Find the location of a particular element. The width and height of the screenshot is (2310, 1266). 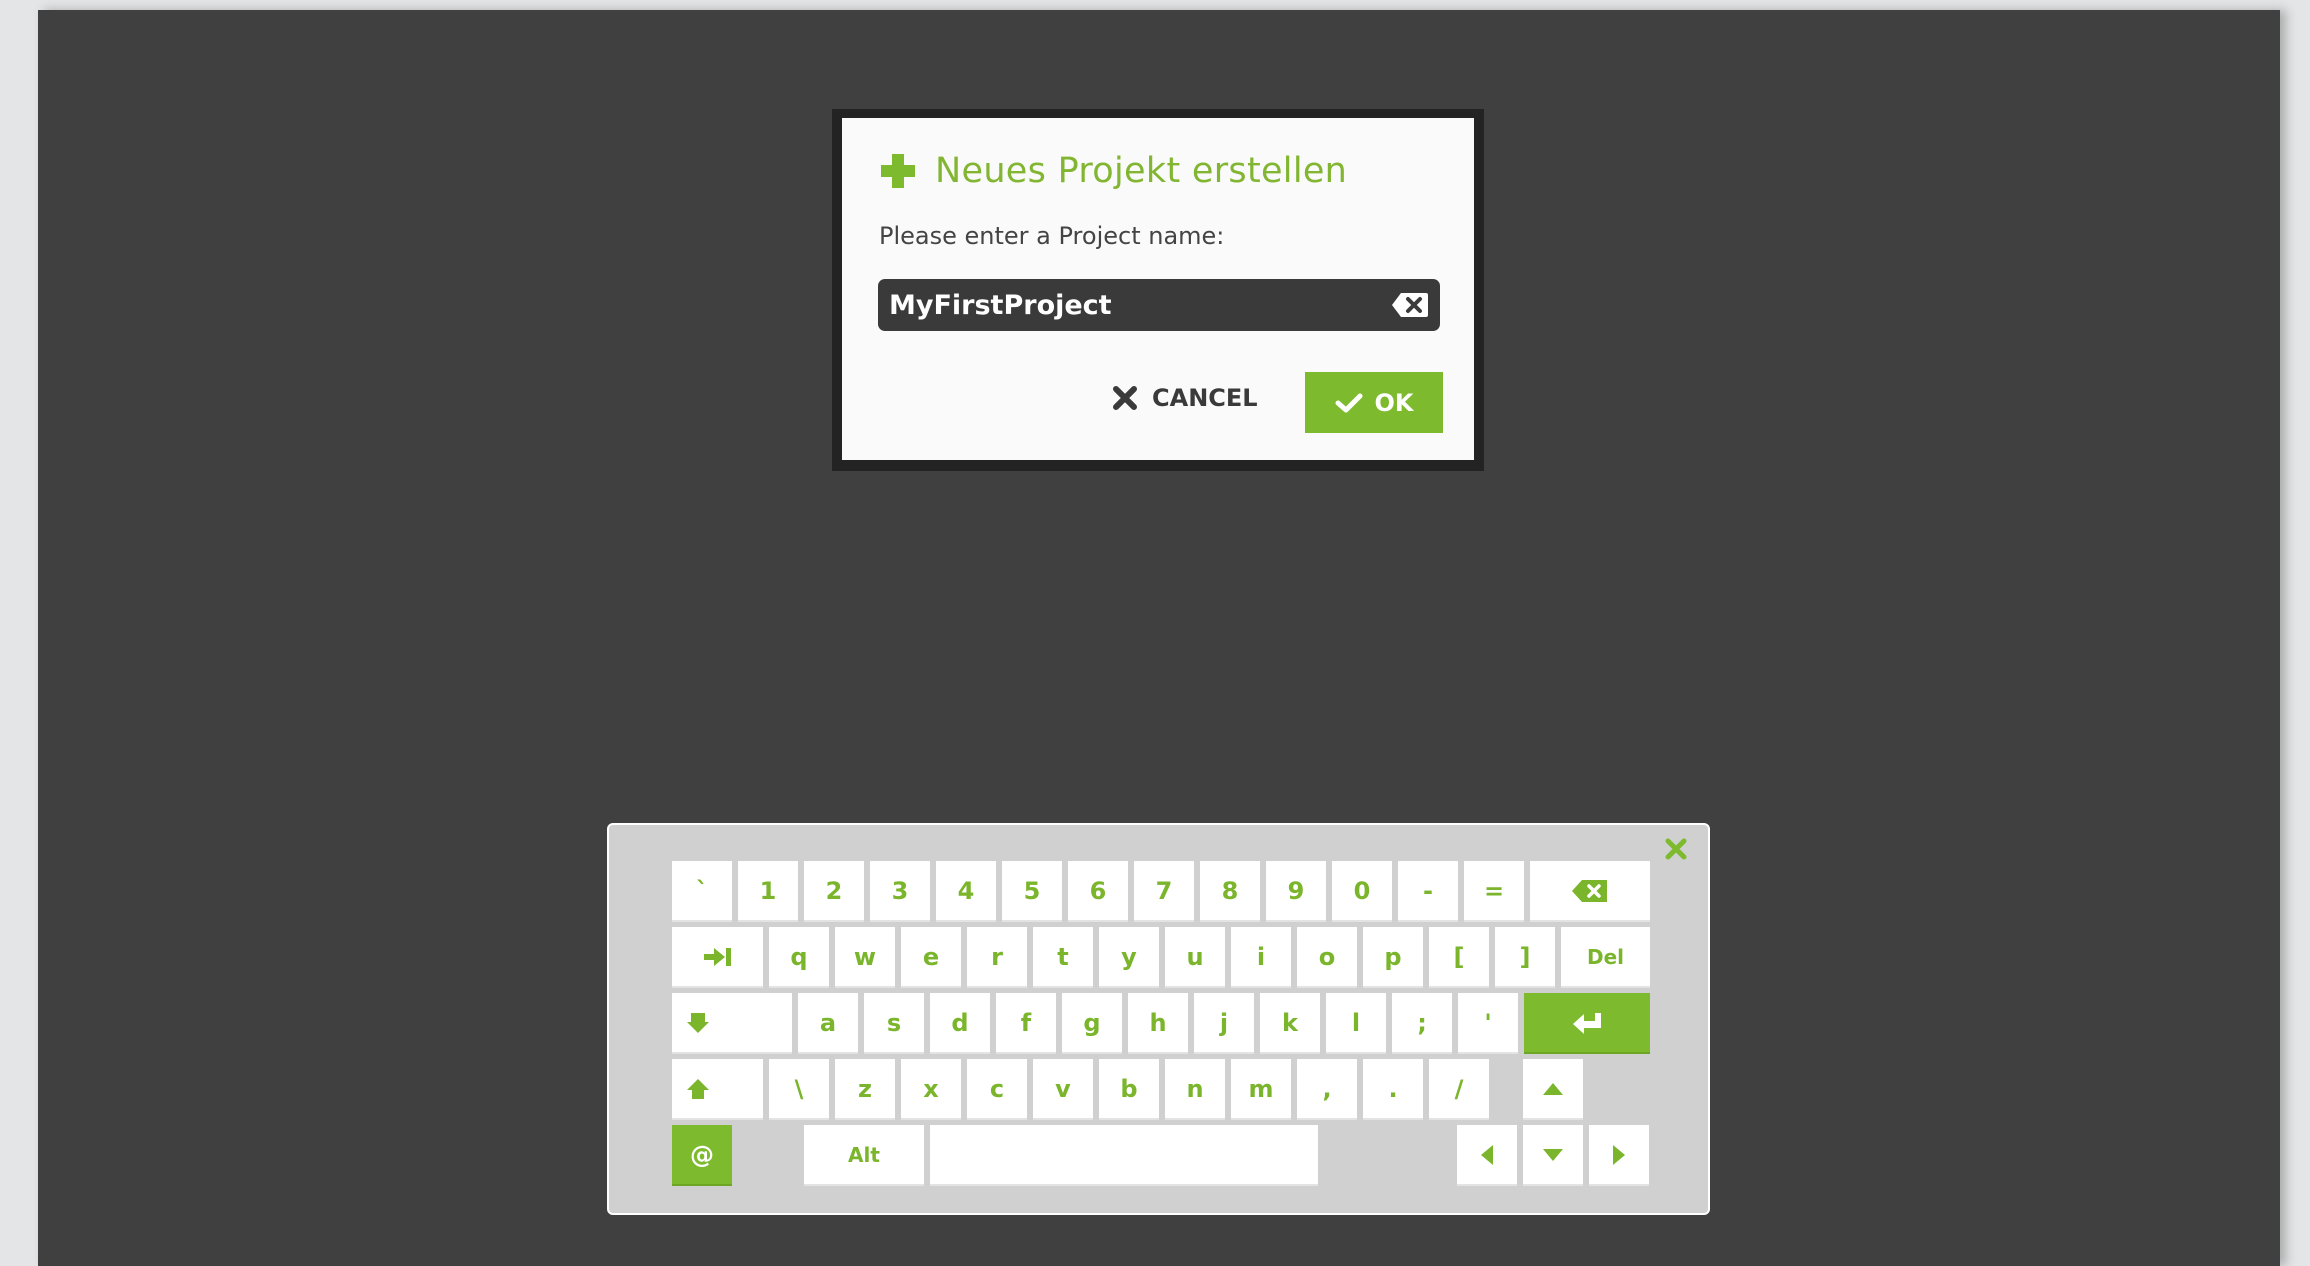

key-backspace is located at coordinates (1590, 891).